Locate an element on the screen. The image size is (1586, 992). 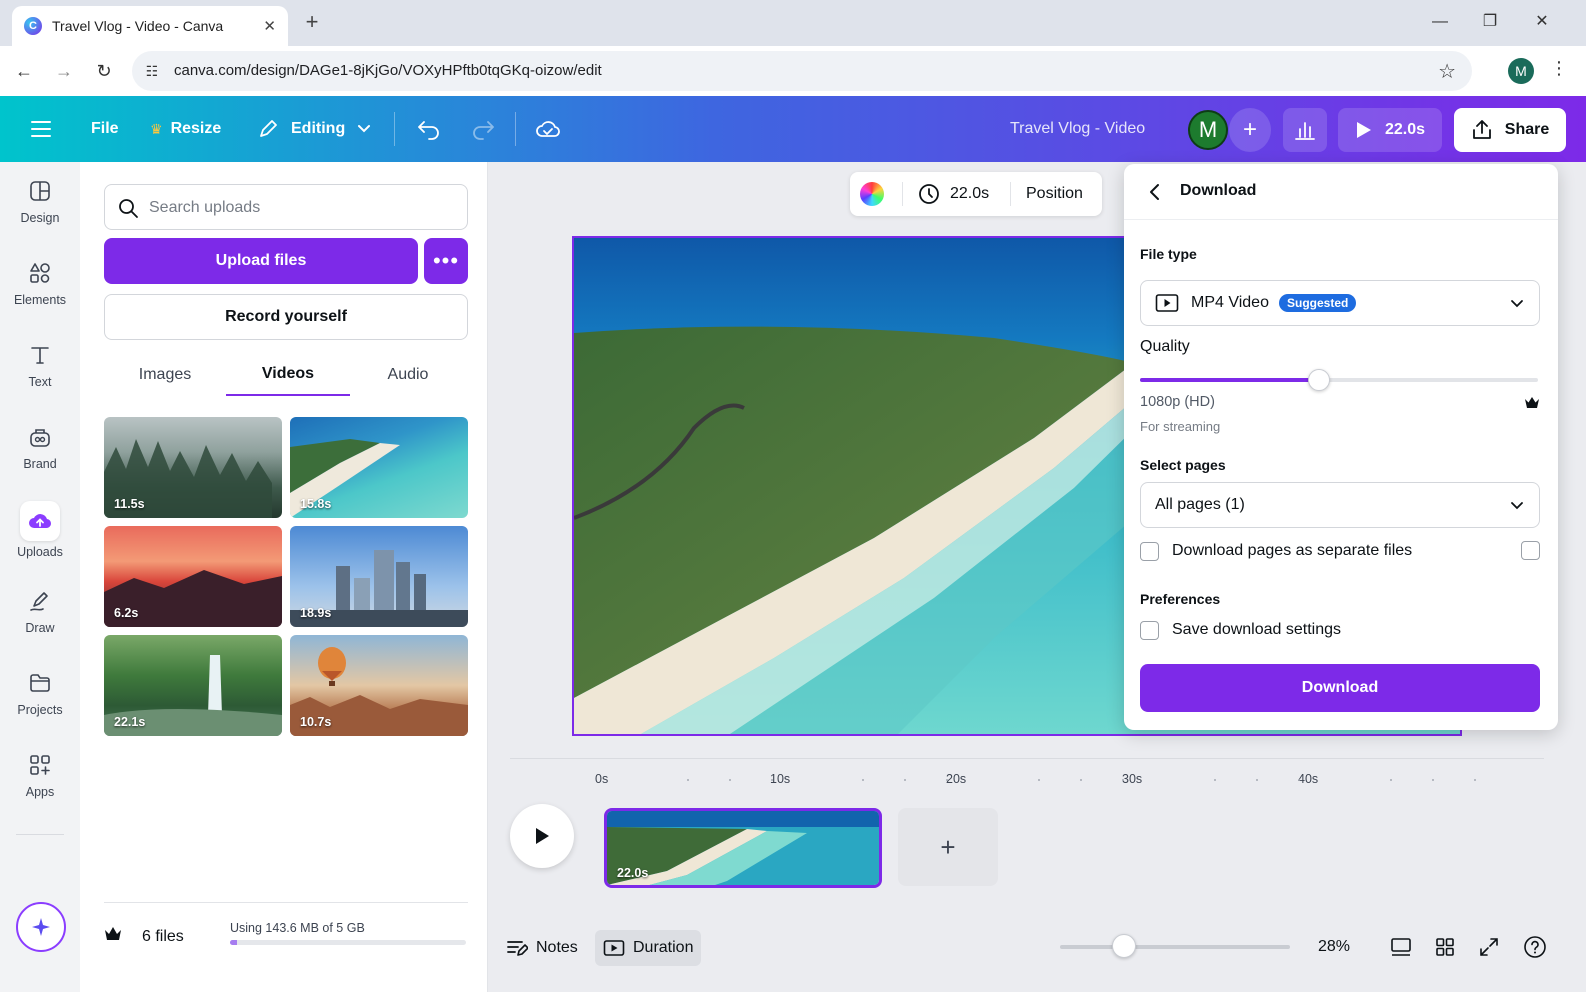
video-duration: 15.8s is located at coordinates (316, 504).